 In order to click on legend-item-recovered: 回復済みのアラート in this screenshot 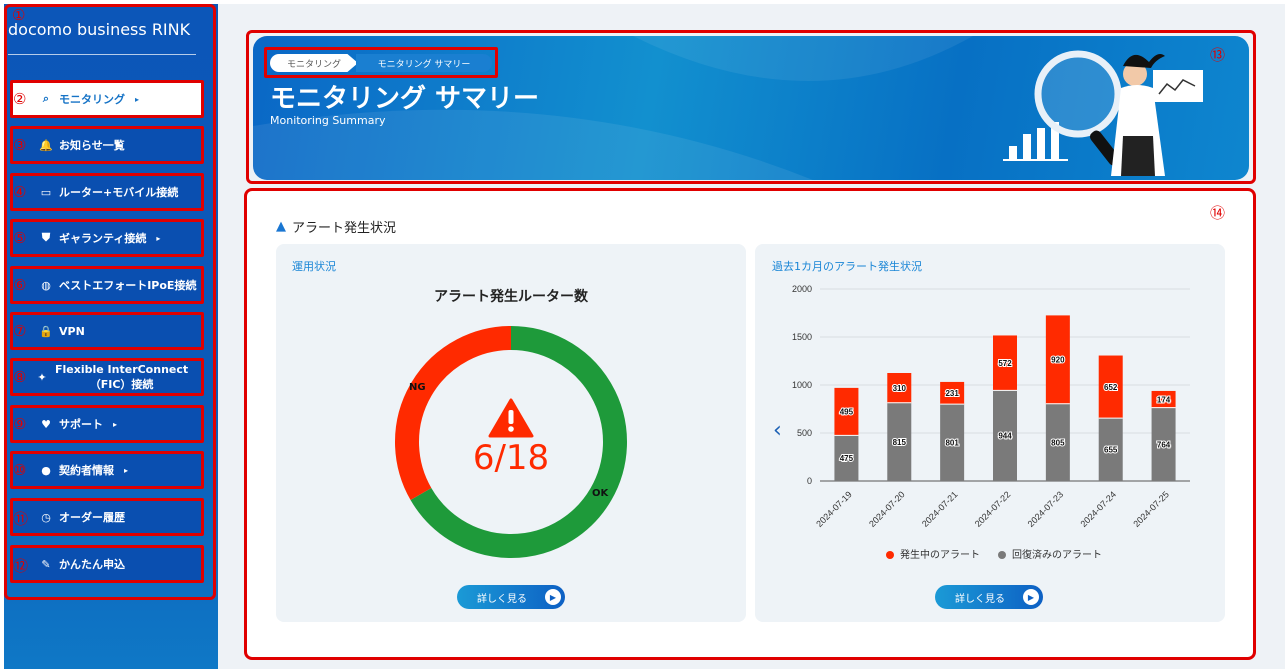, I will do `click(1050, 553)`.